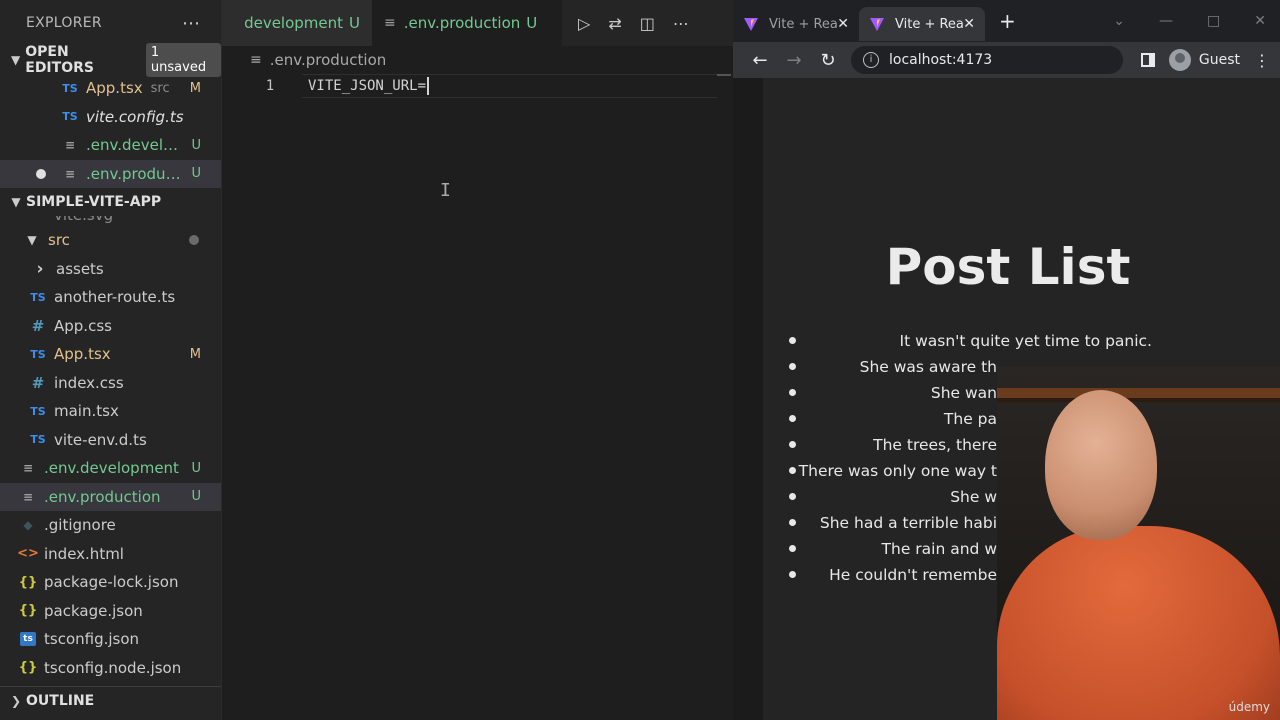  I want to click on run-icon: ▷, so click(584, 23).